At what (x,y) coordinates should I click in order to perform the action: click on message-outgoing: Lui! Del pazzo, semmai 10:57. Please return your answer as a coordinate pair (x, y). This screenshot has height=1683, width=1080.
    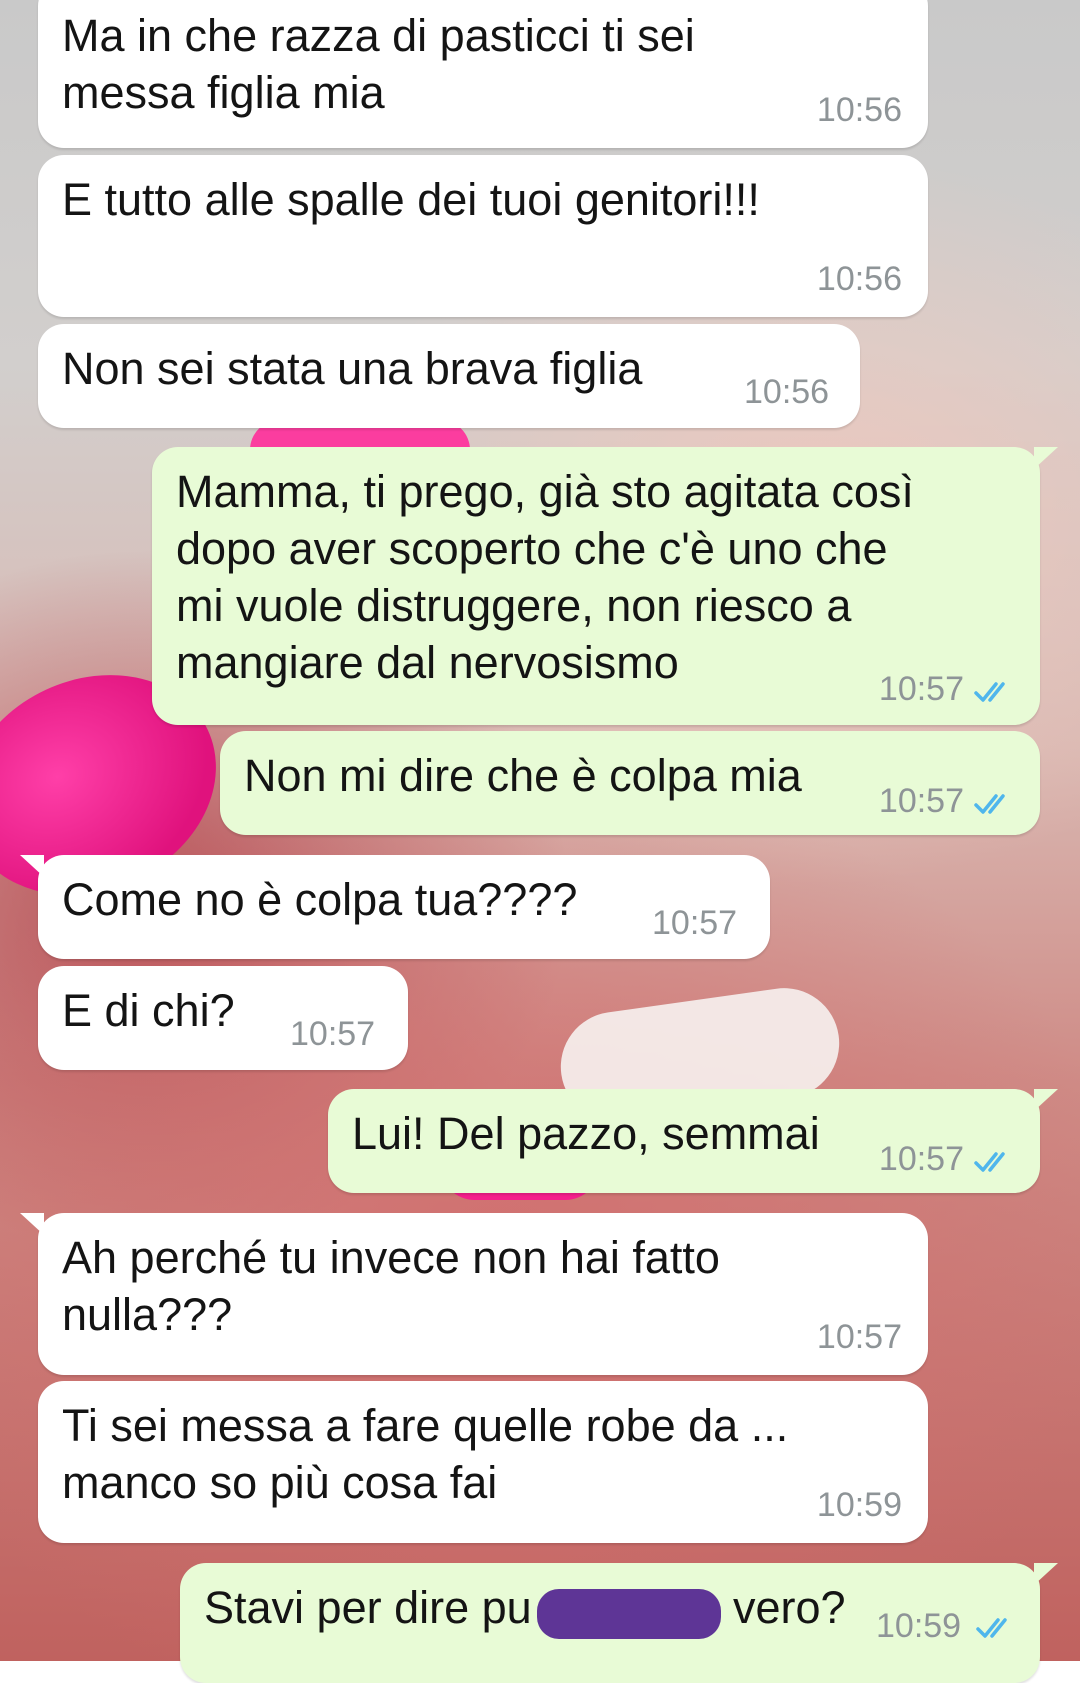
    Looking at the image, I should click on (693, 1141).